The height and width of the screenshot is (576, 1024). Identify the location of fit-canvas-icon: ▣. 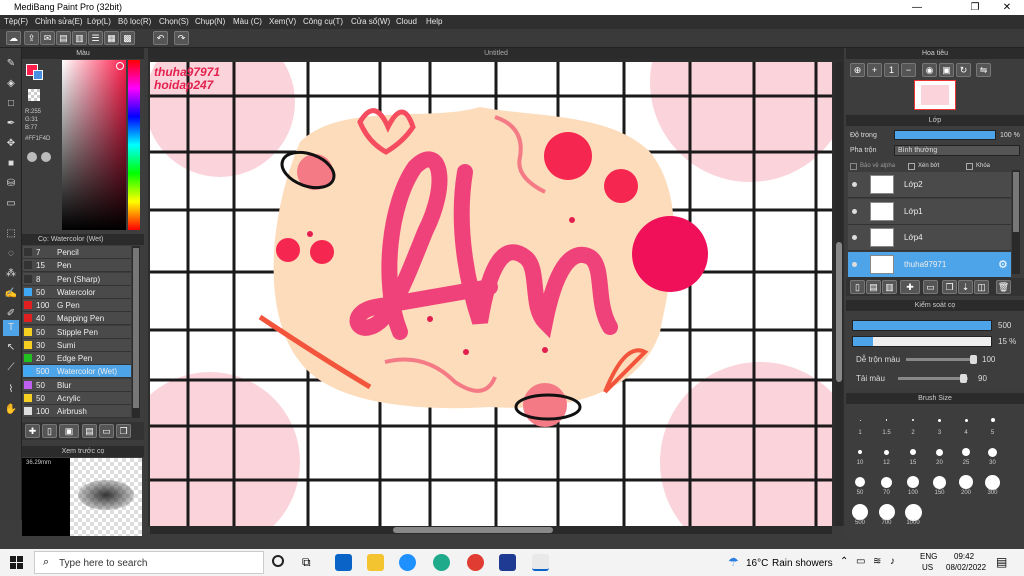
(946, 70).